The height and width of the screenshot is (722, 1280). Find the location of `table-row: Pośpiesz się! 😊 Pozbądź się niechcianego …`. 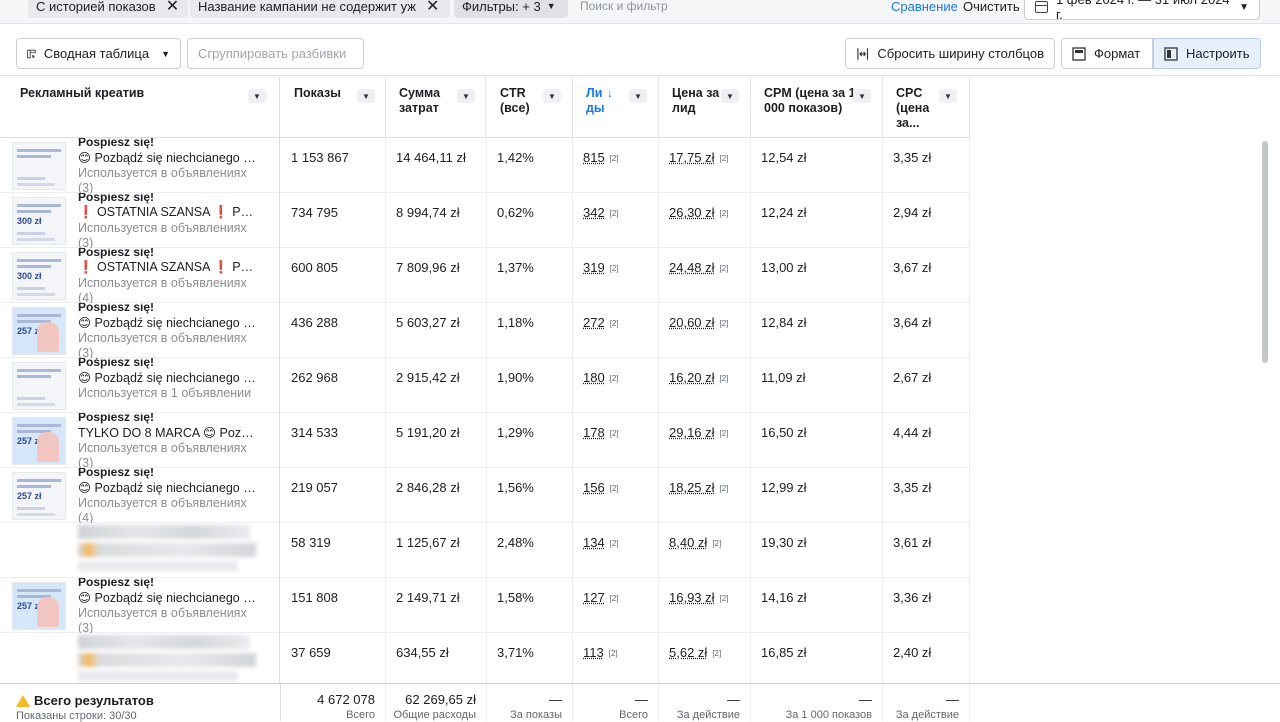

table-row: Pośpiesz się! 😊 Pozbądź się niechcianego … is located at coordinates (485, 385).